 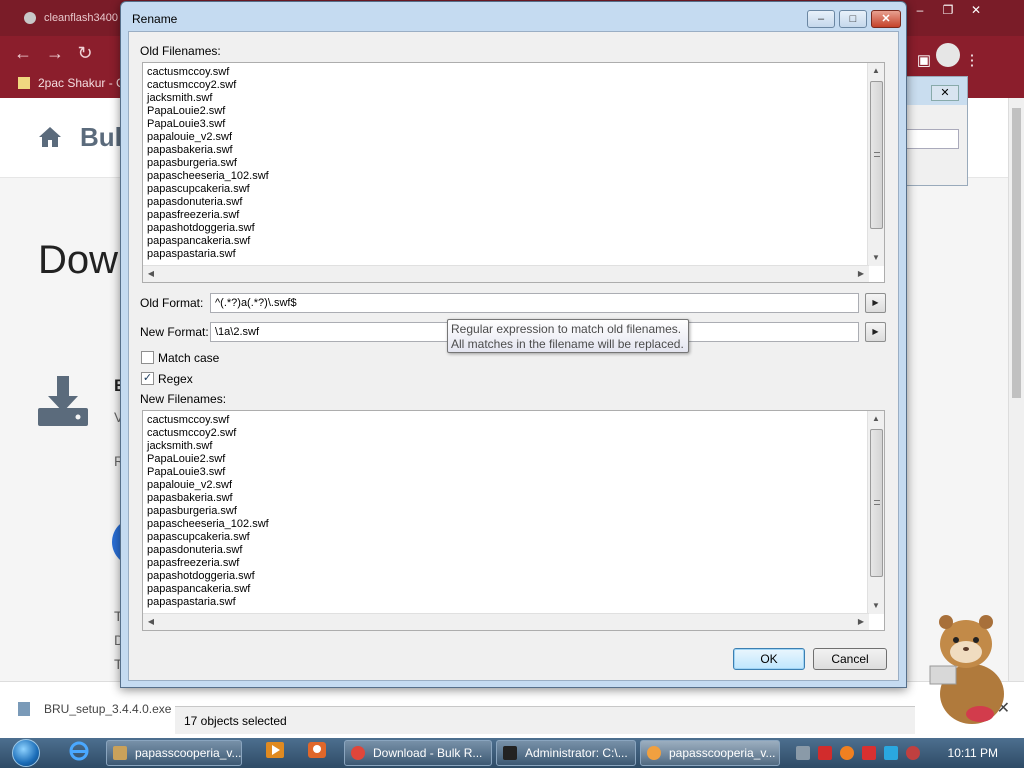 I want to click on new-format-menu-button: ▶, so click(x=875, y=332).